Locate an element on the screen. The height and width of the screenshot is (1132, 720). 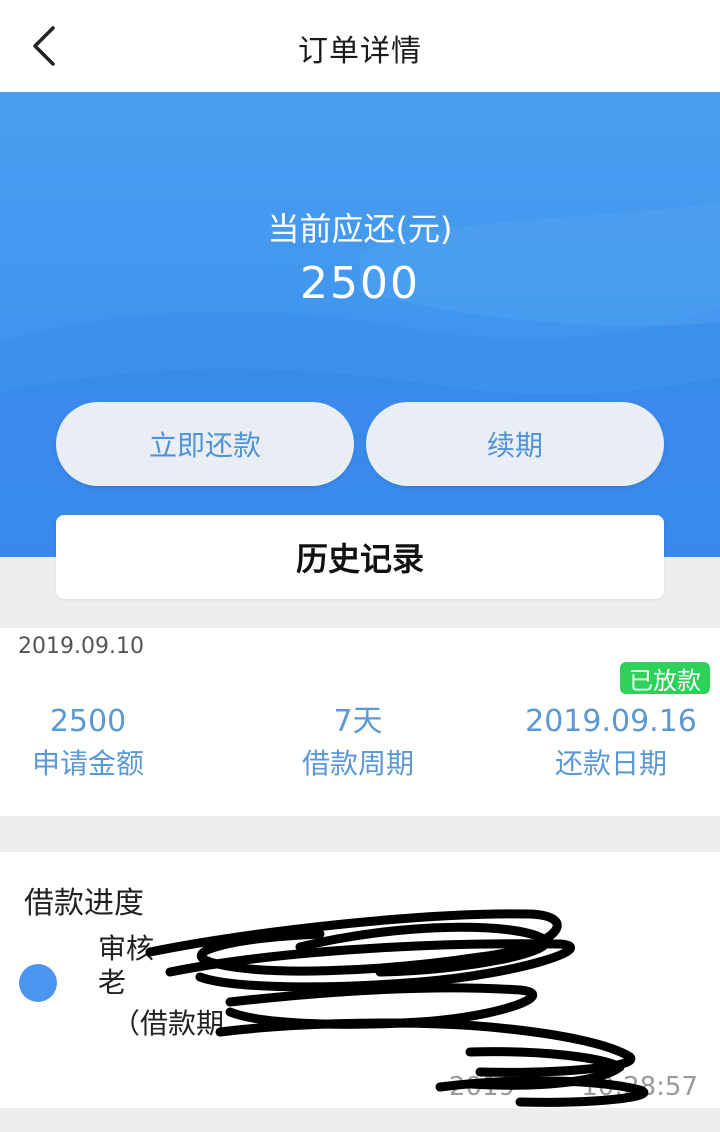
progress-line-1: 审核 is located at coordinates (126, 948).